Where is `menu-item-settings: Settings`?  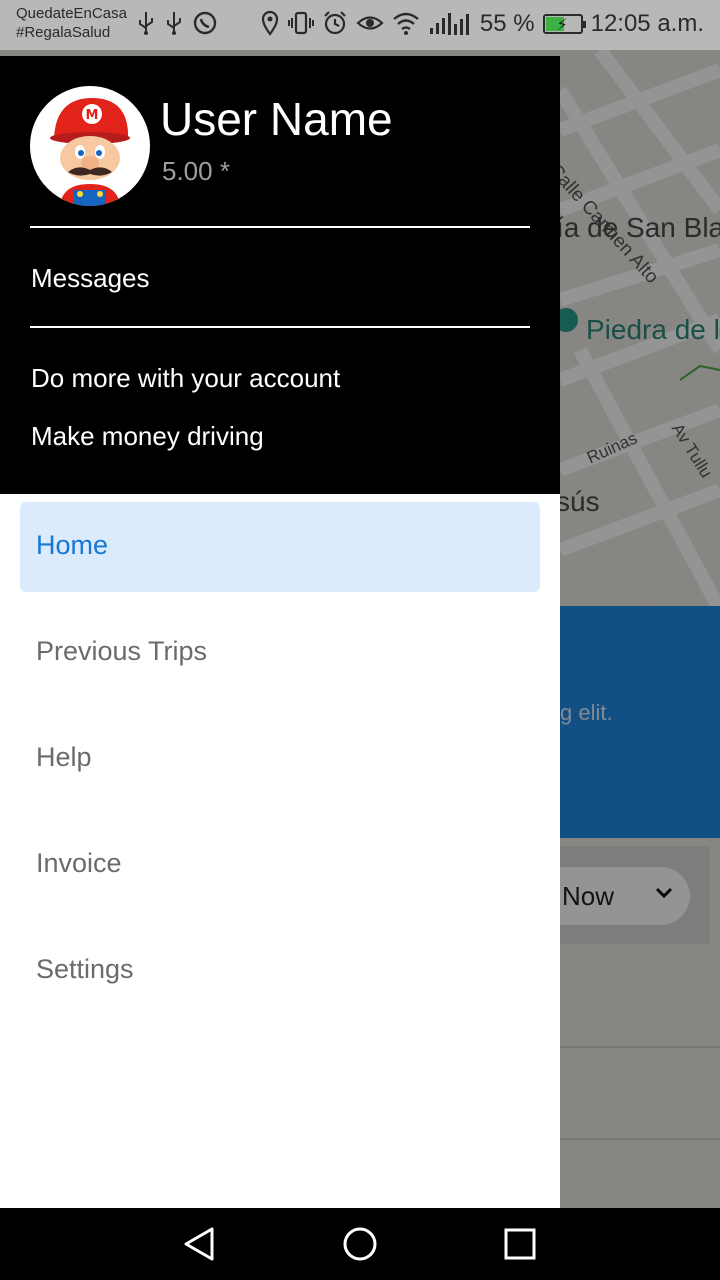 menu-item-settings: Settings is located at coordinates (280, 971).